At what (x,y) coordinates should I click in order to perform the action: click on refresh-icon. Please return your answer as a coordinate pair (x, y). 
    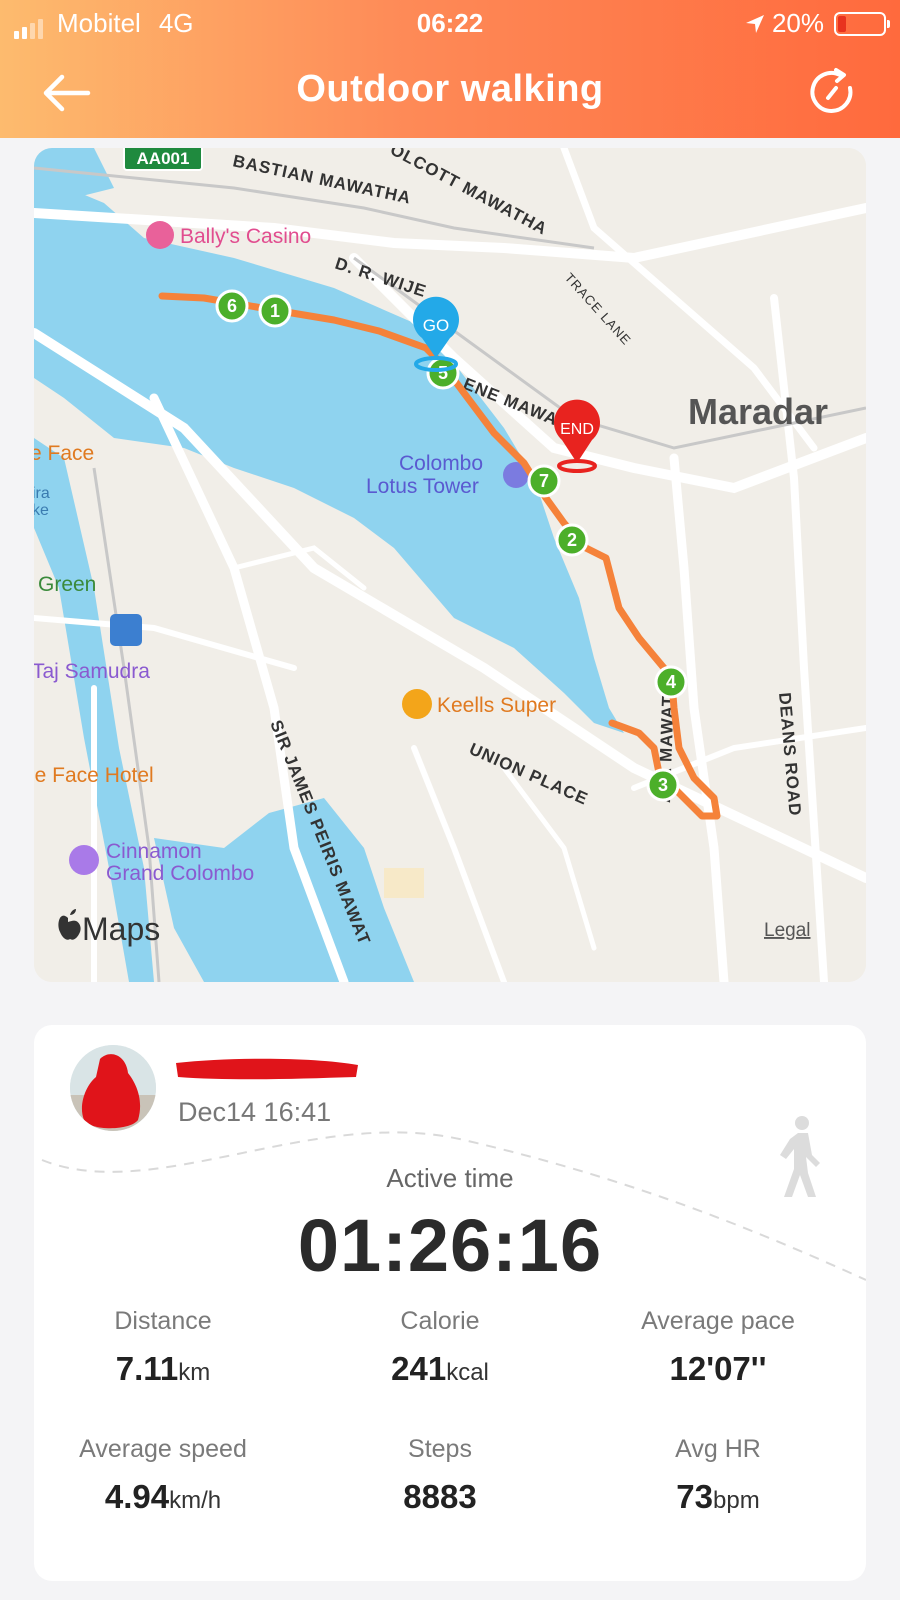
    Looking at the image, I should click on (831, 90).